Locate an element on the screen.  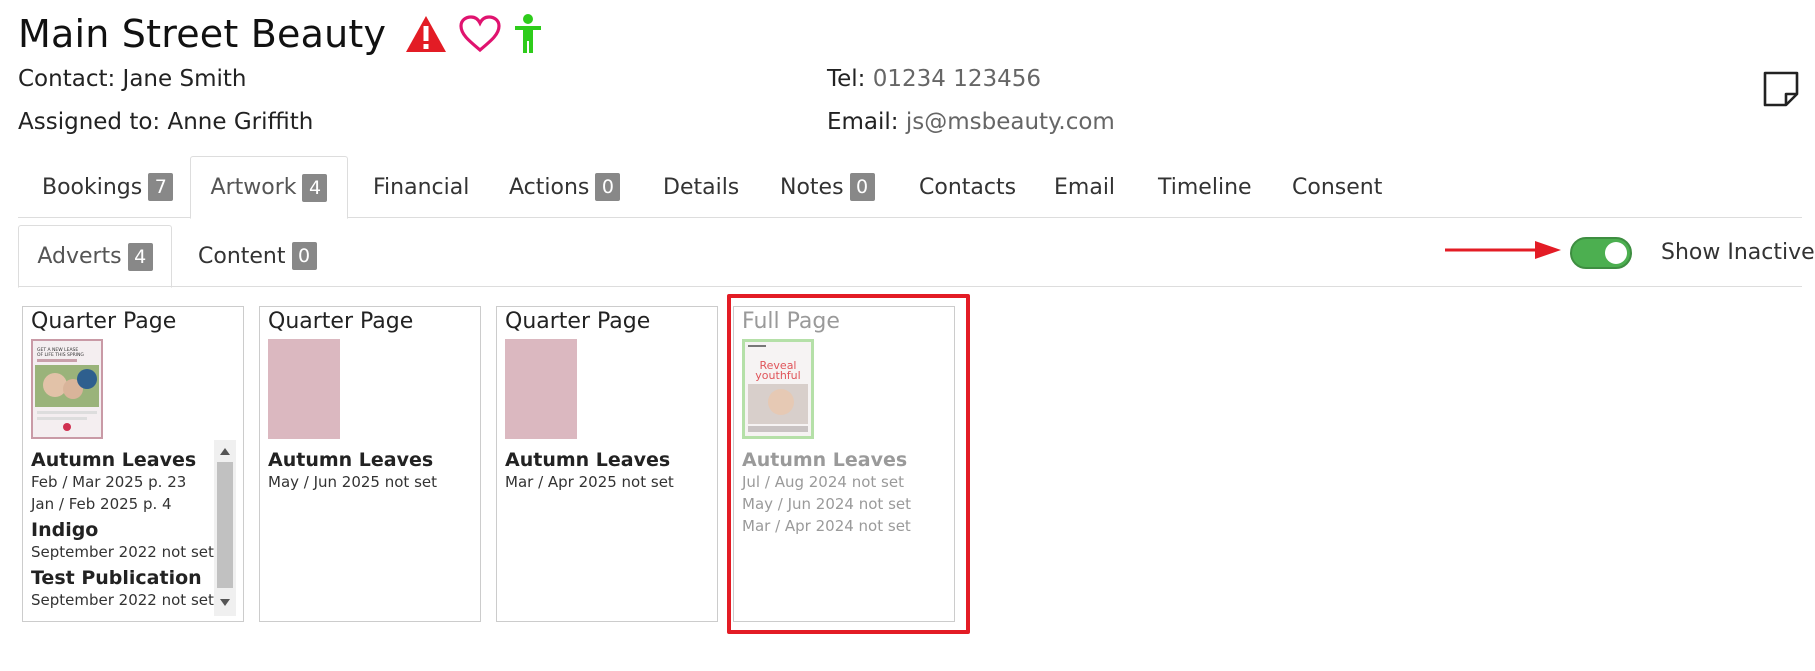
warning-icon is located at coordinates (426, 34).